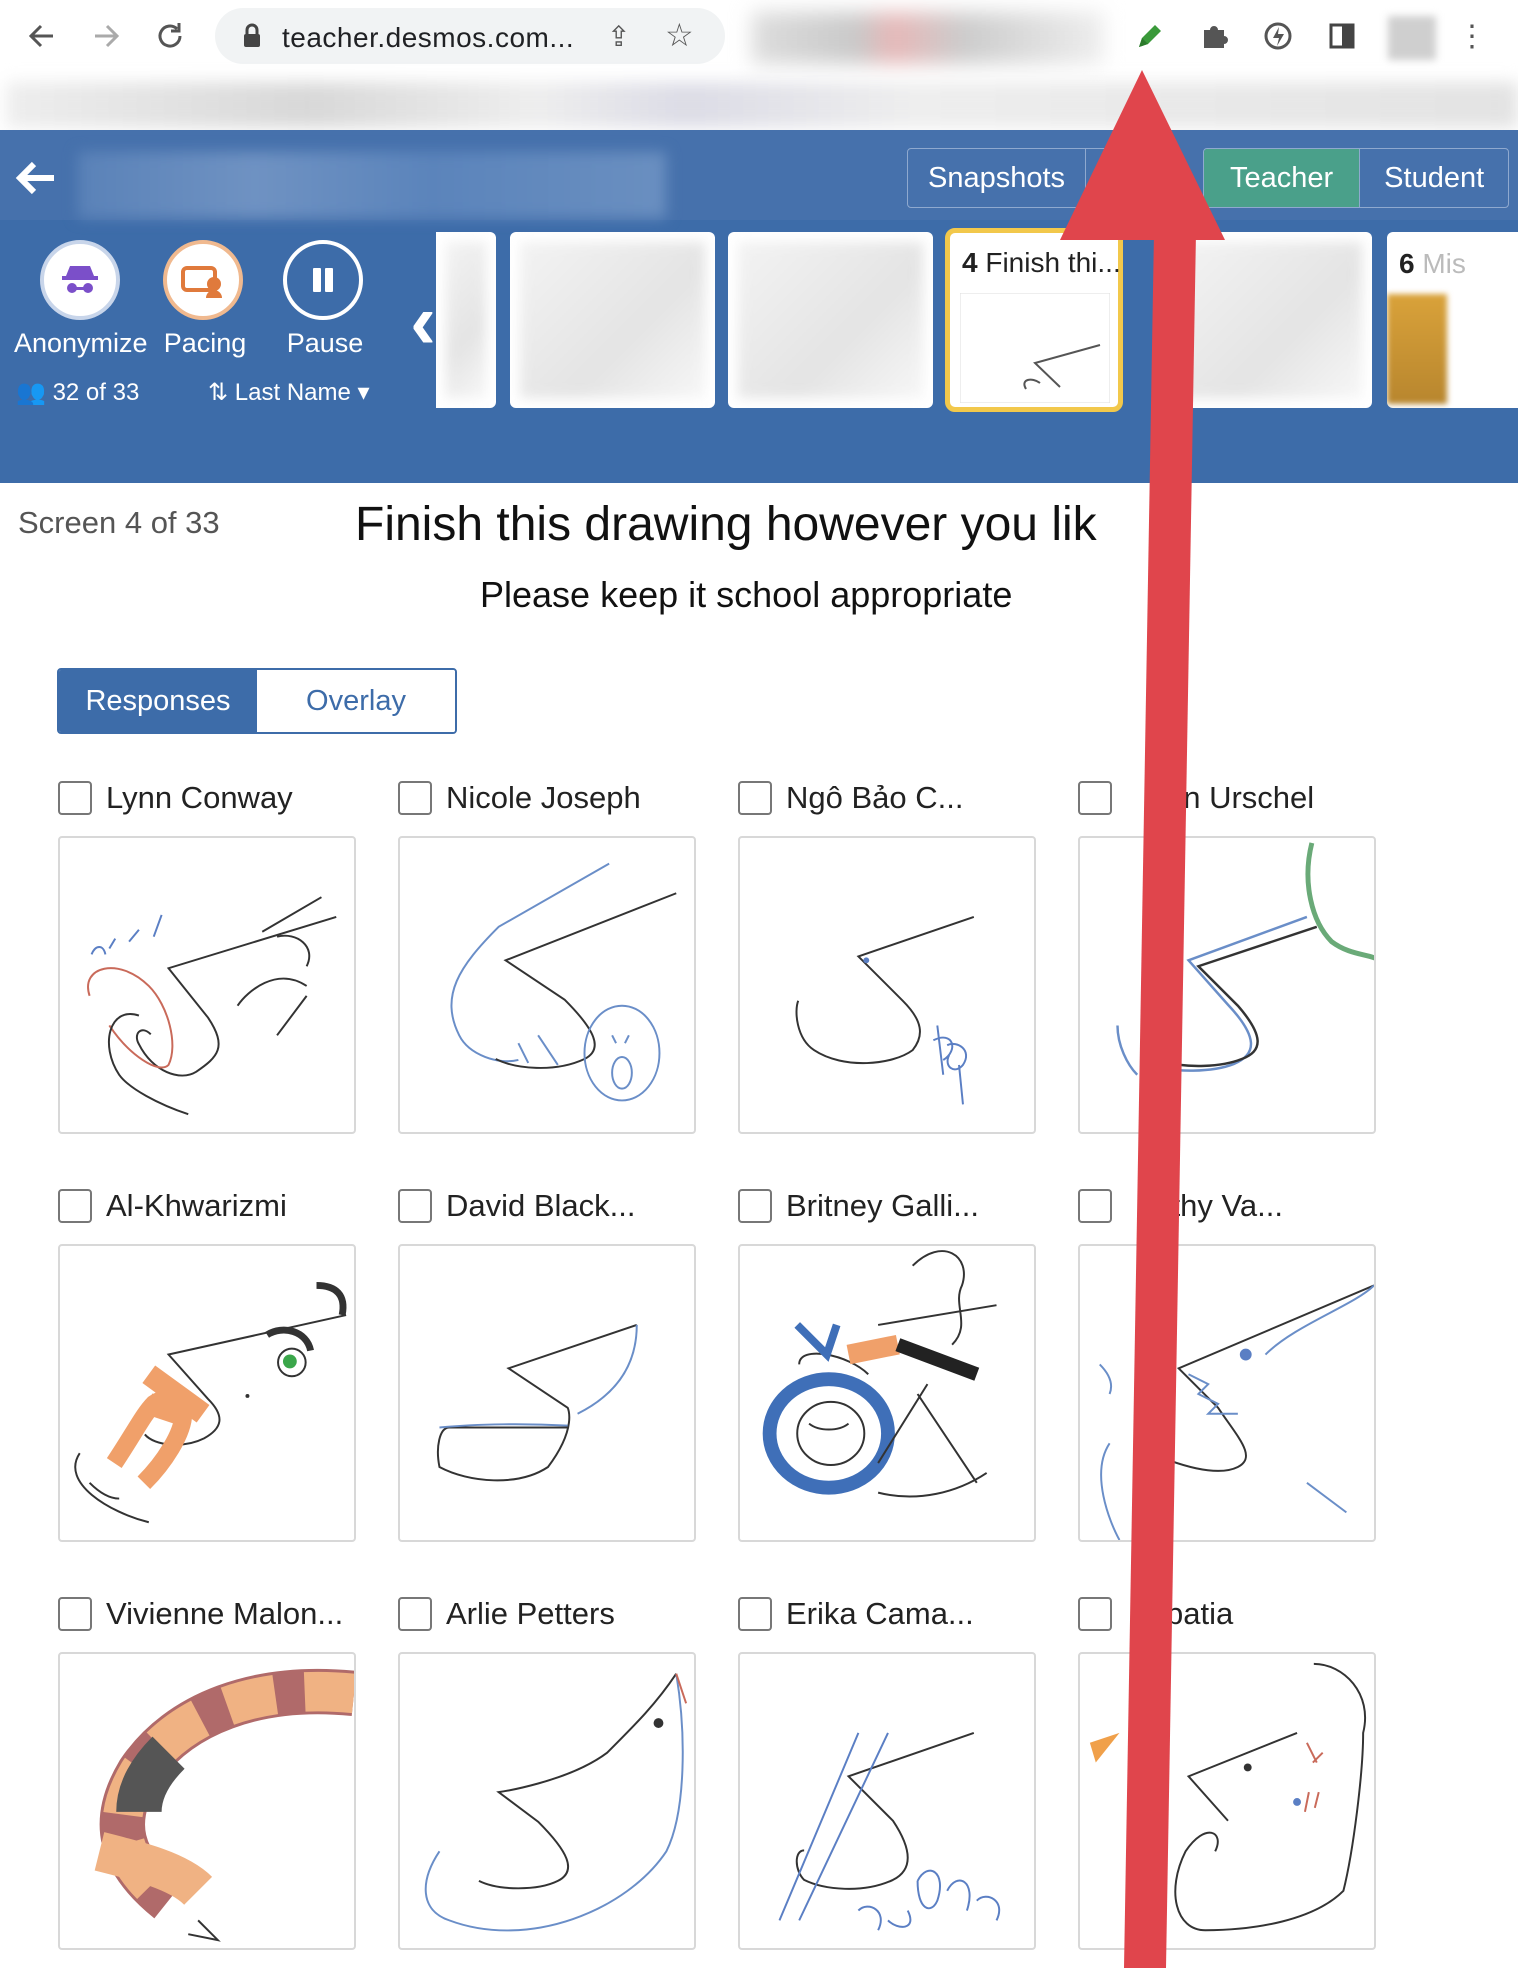  Describe the element at coordinates (292, 392) in the screenshot. I see `sort-label: Last Name` at that location.